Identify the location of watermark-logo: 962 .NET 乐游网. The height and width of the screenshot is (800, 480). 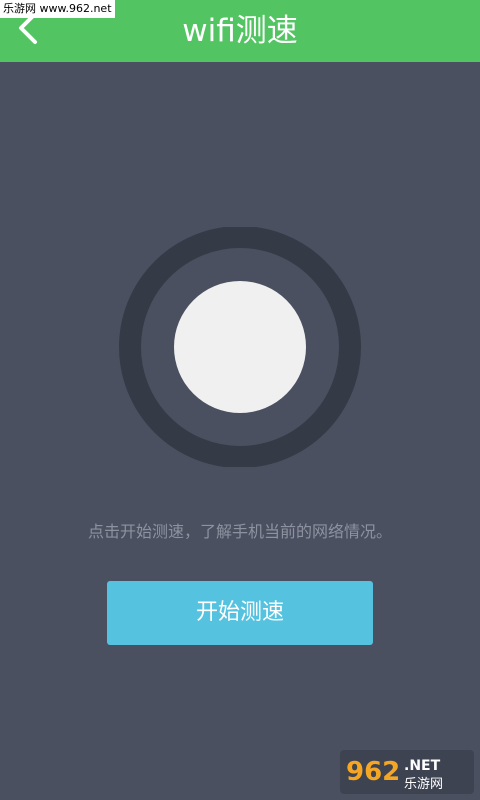
(407, 772).